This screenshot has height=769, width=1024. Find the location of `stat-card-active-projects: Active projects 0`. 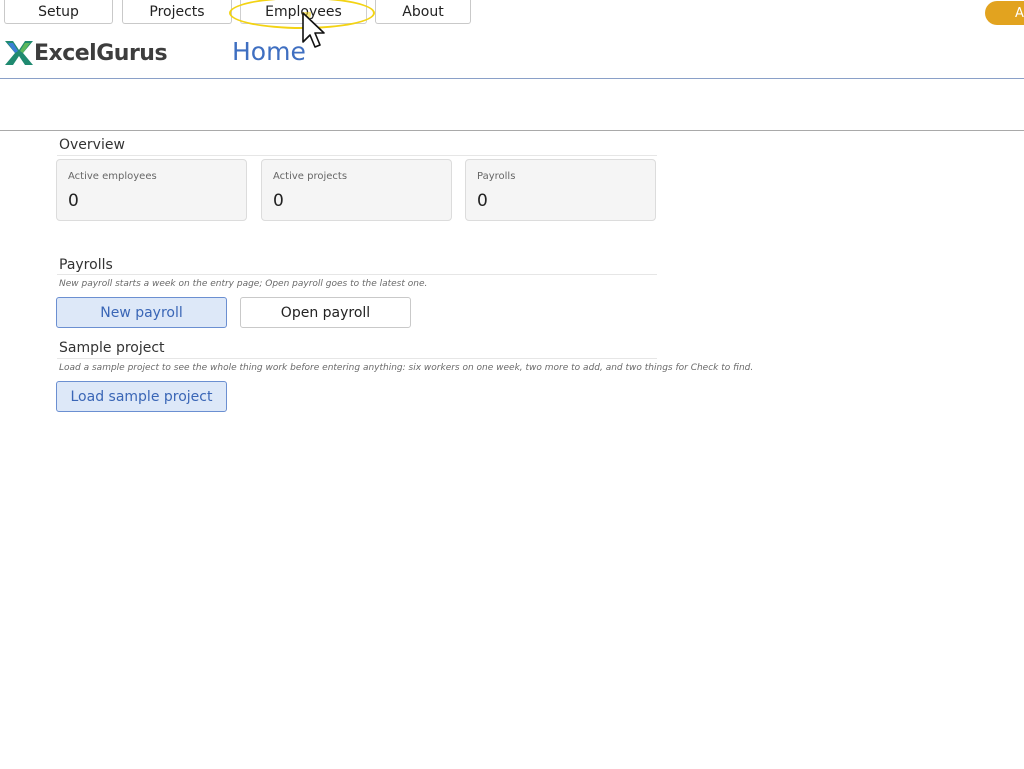

stat-card-active-projects: Active projects 0 is located at coordinates (356, 190).